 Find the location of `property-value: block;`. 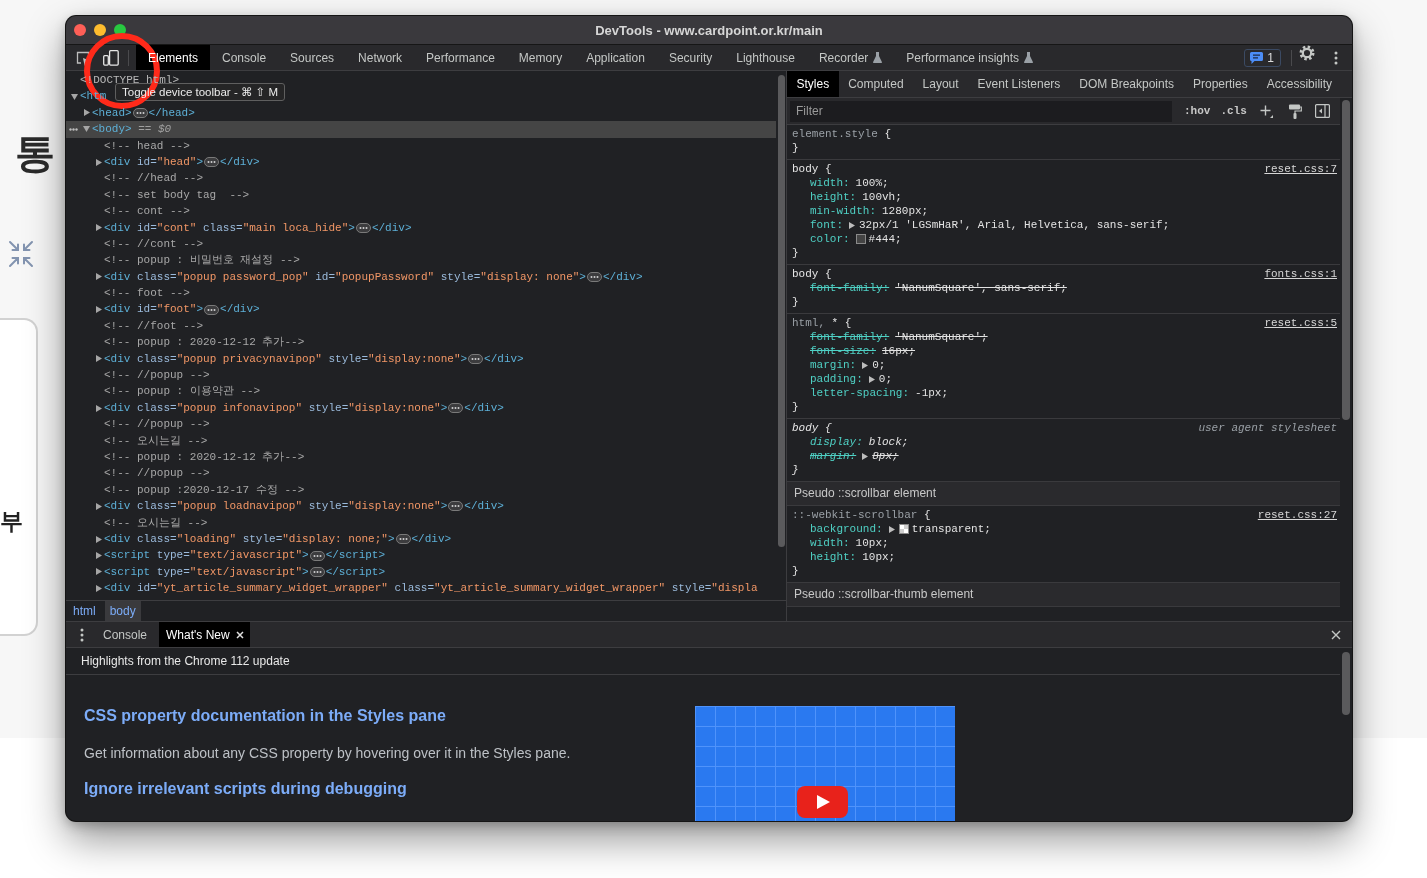

property-value: block; is located at coordinates (888, 442).